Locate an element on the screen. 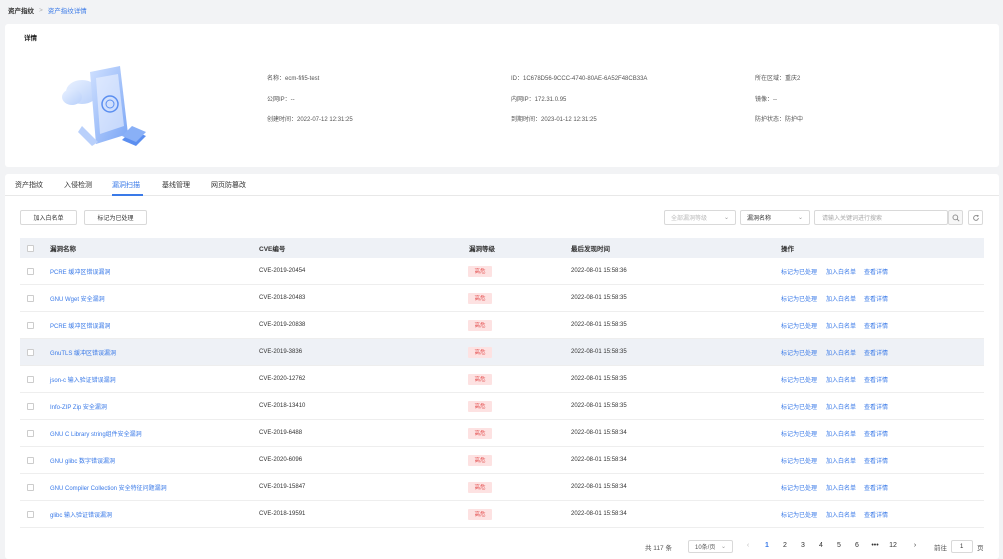 The image size is (1003, 559). select-all-checkbox is located at coordinates (30, 248).